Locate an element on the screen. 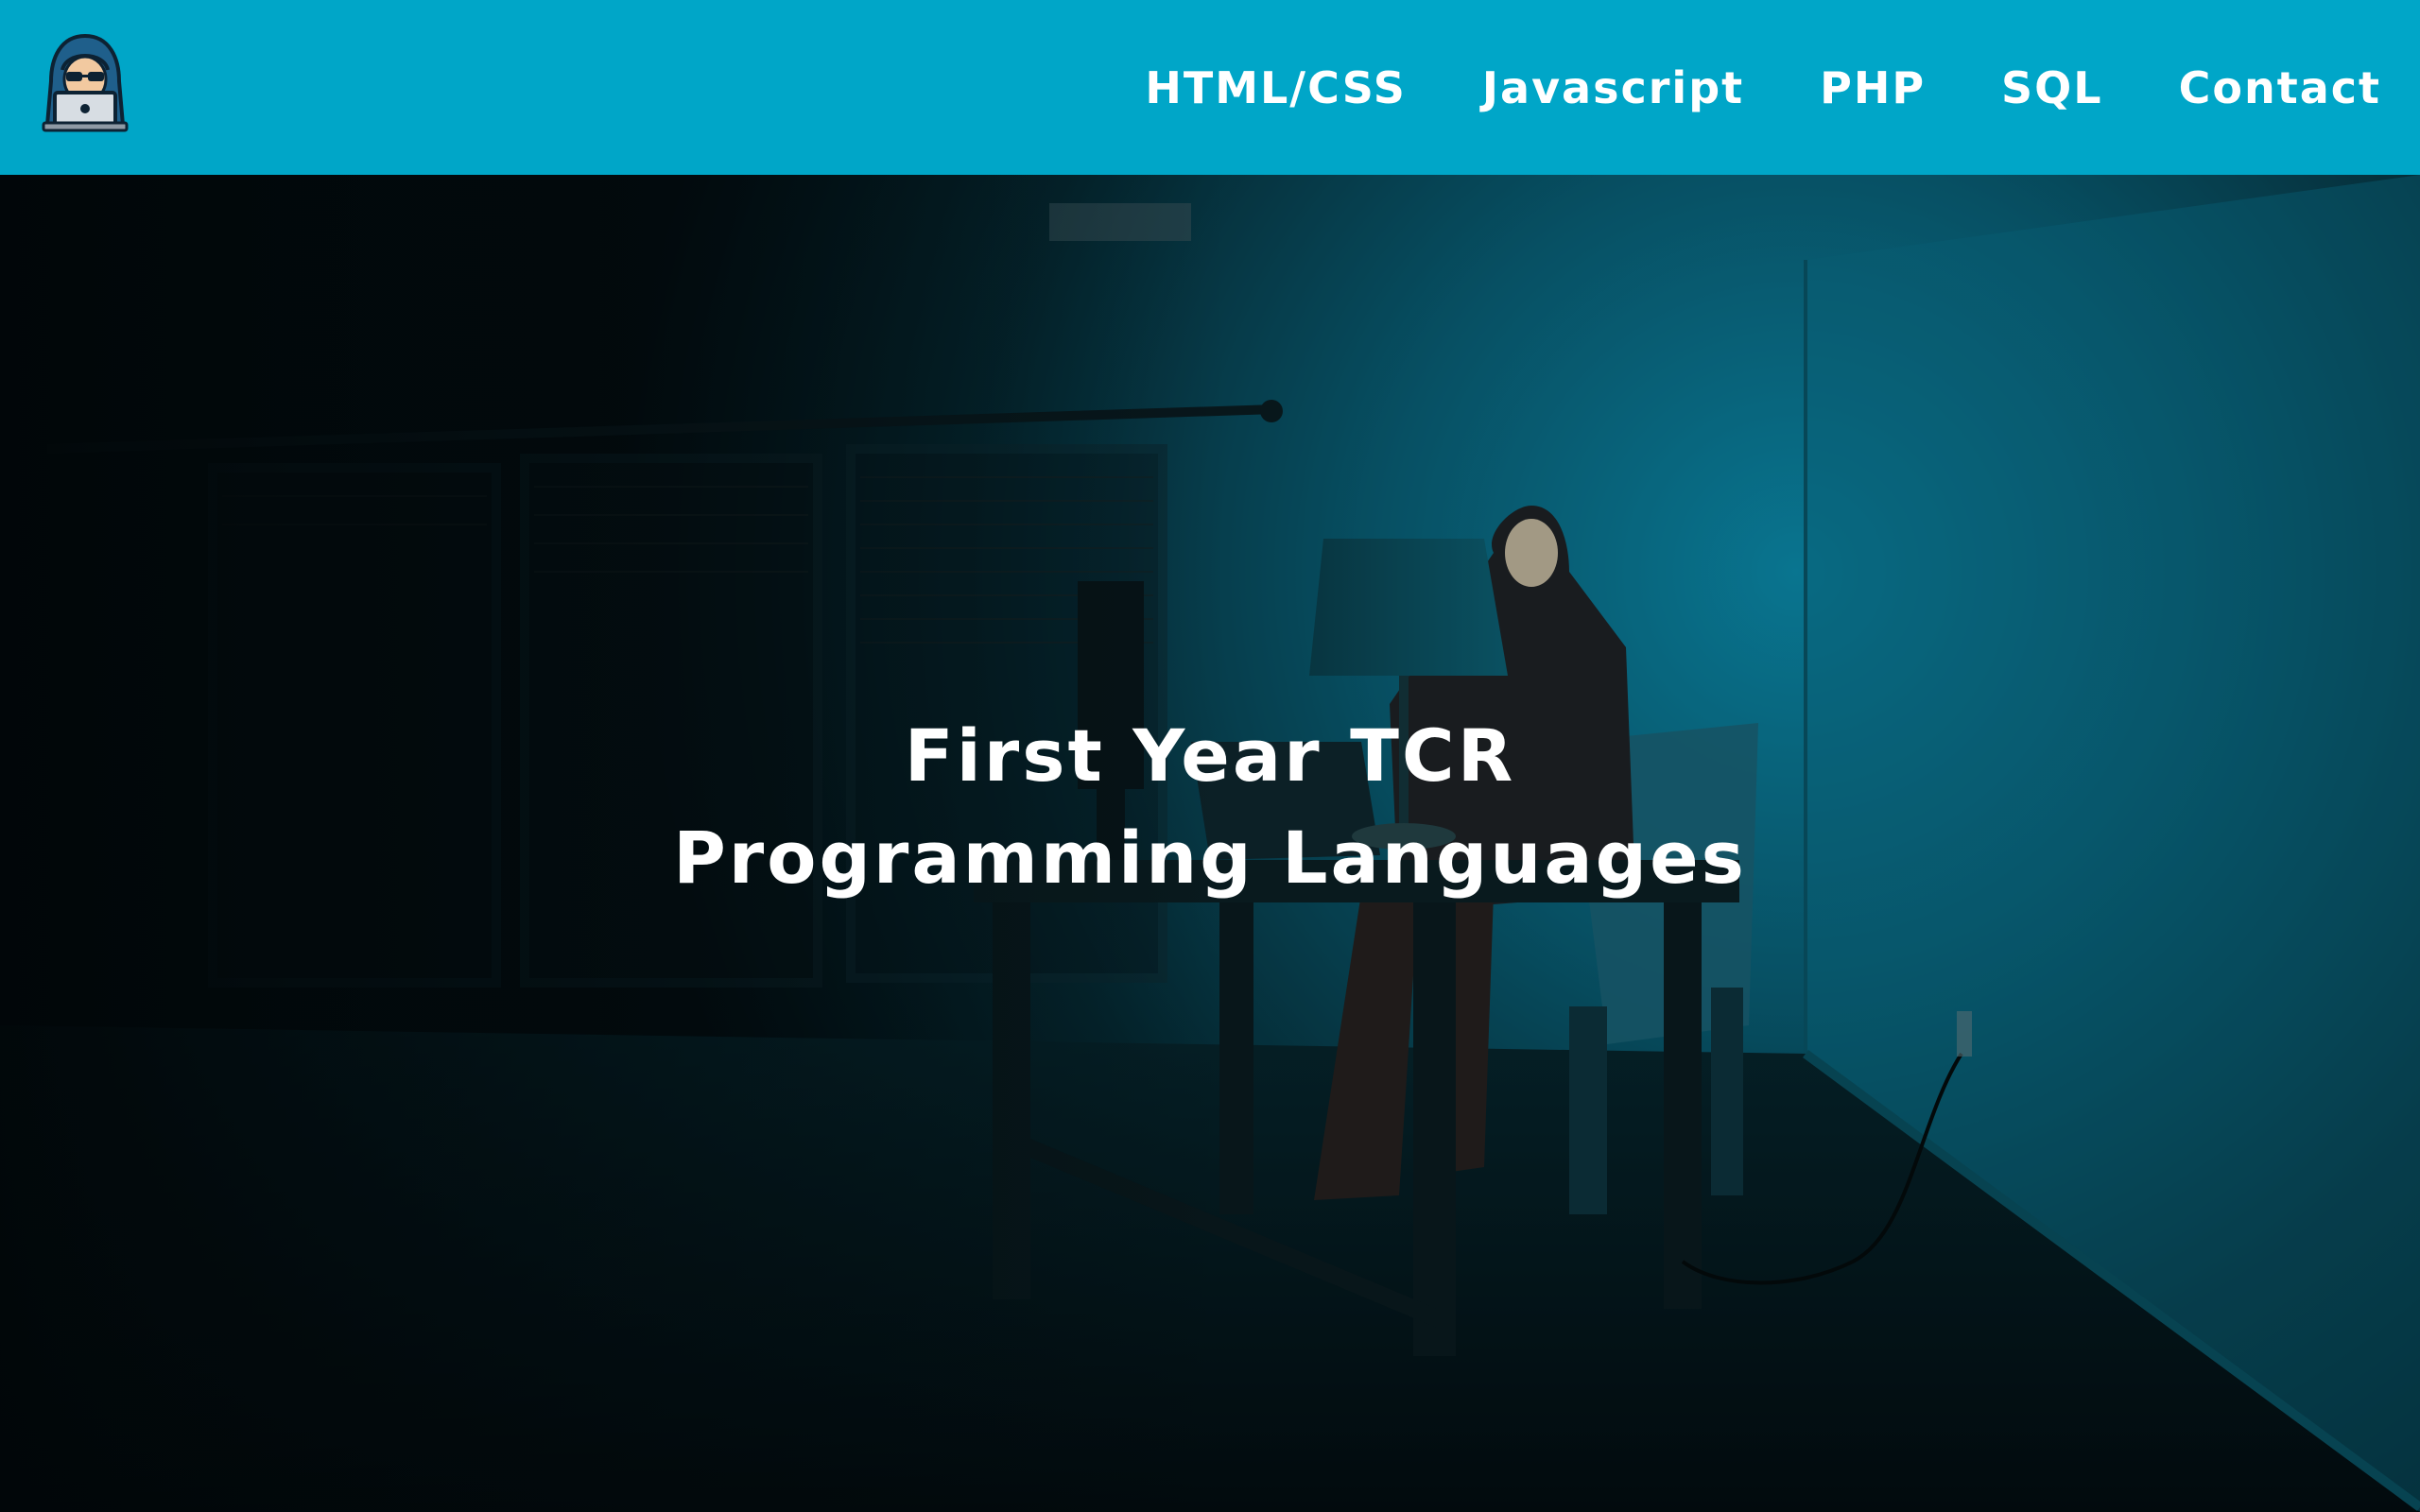  nav-item-contact: Contact is located at coordinates (2280, 87).